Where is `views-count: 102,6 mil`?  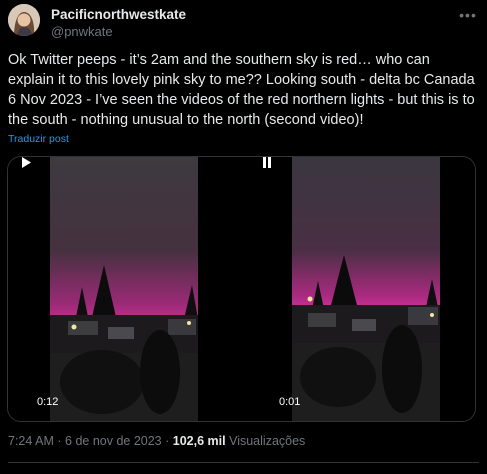 views-count: 102,6 mil is located at coordinates (199, 441).